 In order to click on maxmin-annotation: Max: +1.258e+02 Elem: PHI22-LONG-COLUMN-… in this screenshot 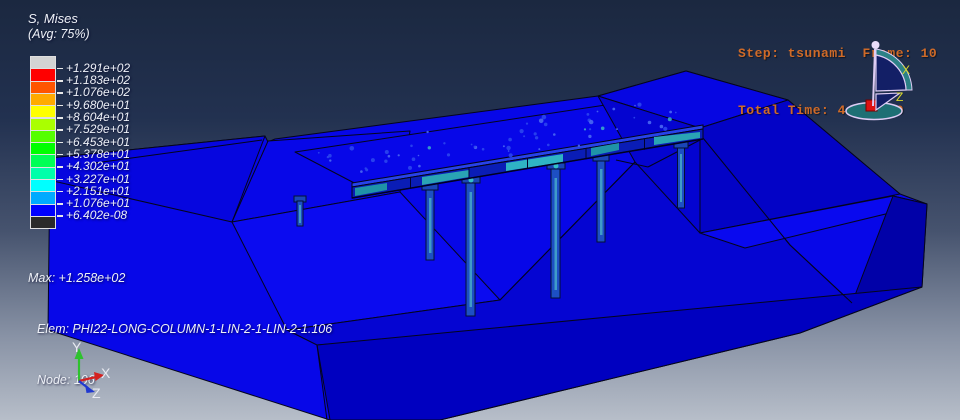, I will do `click(180, 328)`.